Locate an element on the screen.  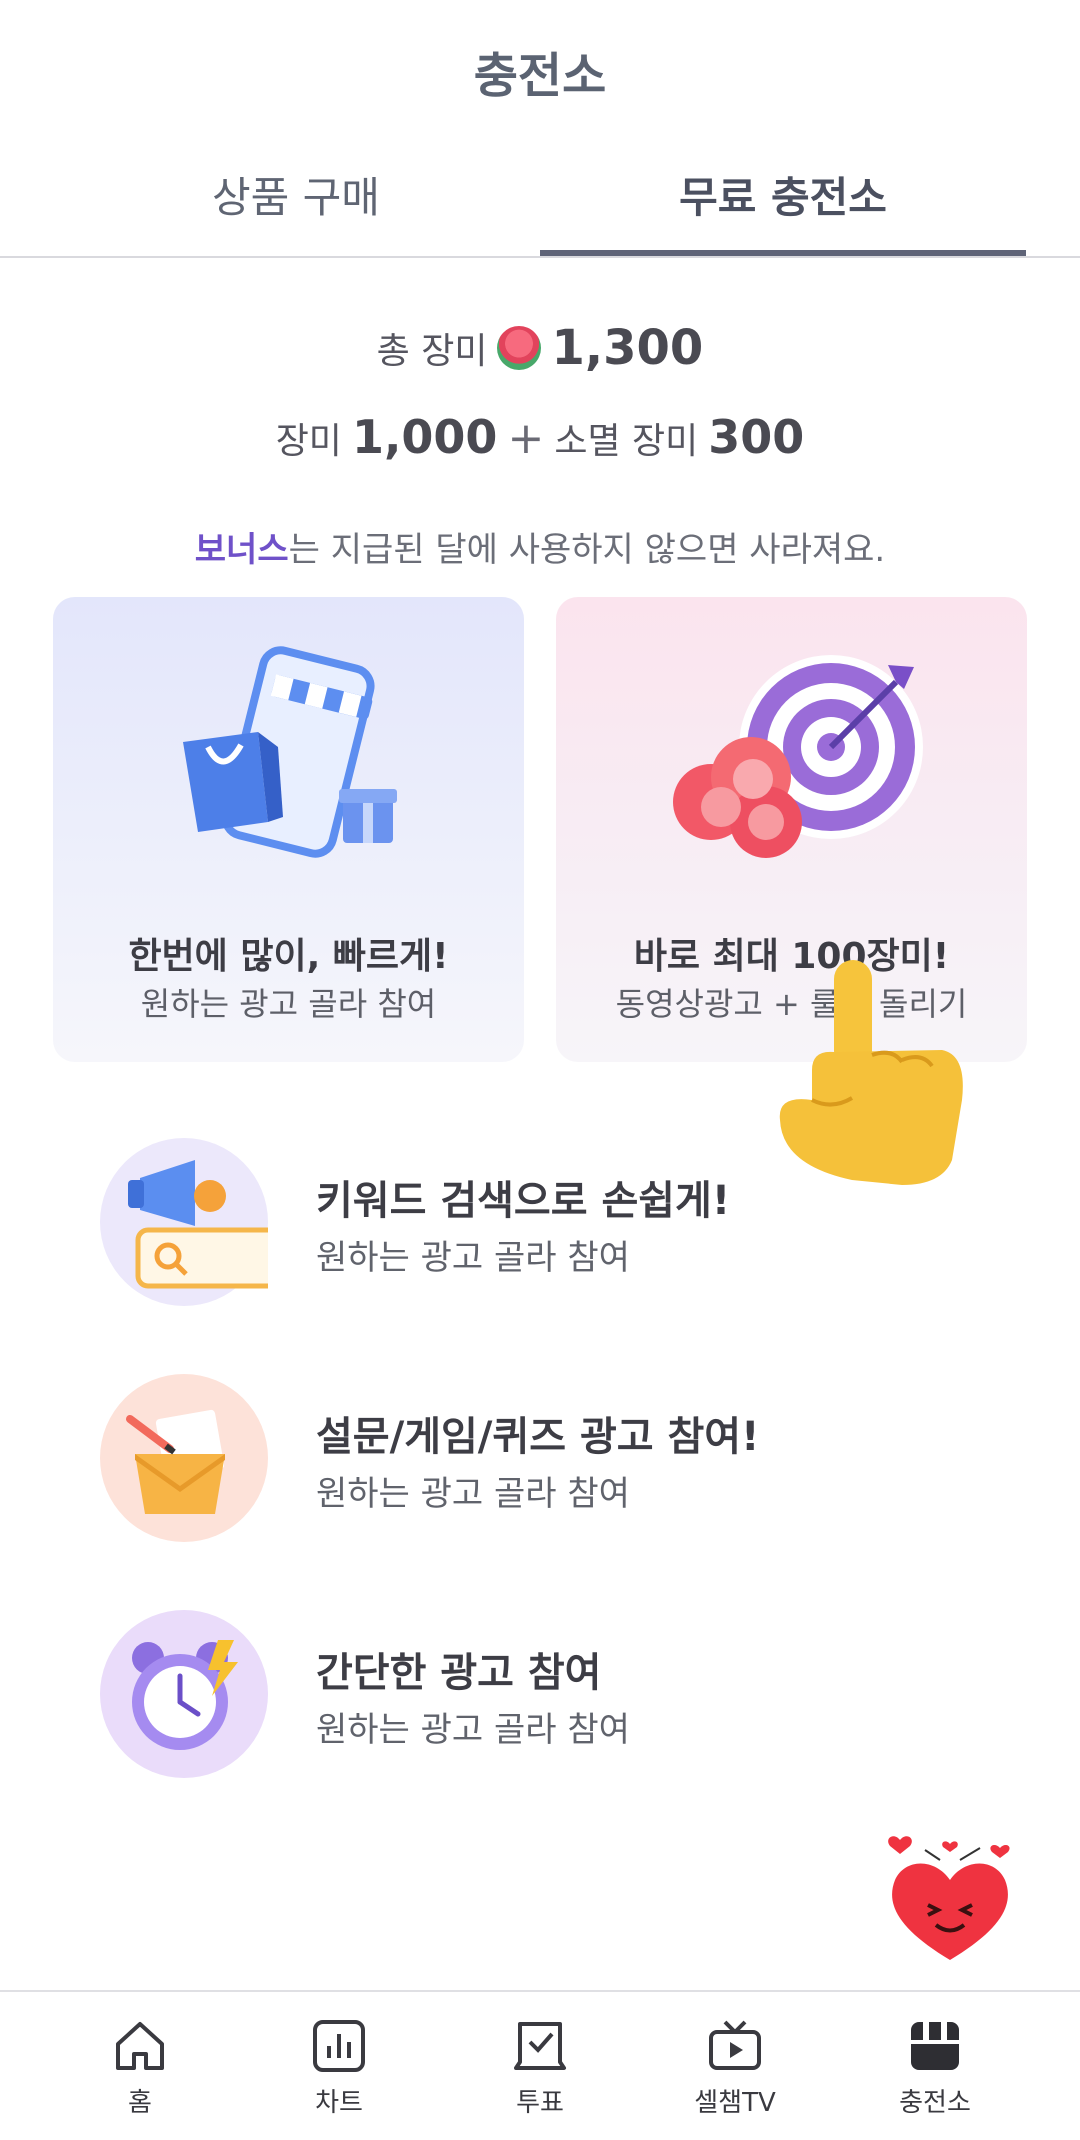
rose-value: 1,000 is located at coordinates (424, 437).